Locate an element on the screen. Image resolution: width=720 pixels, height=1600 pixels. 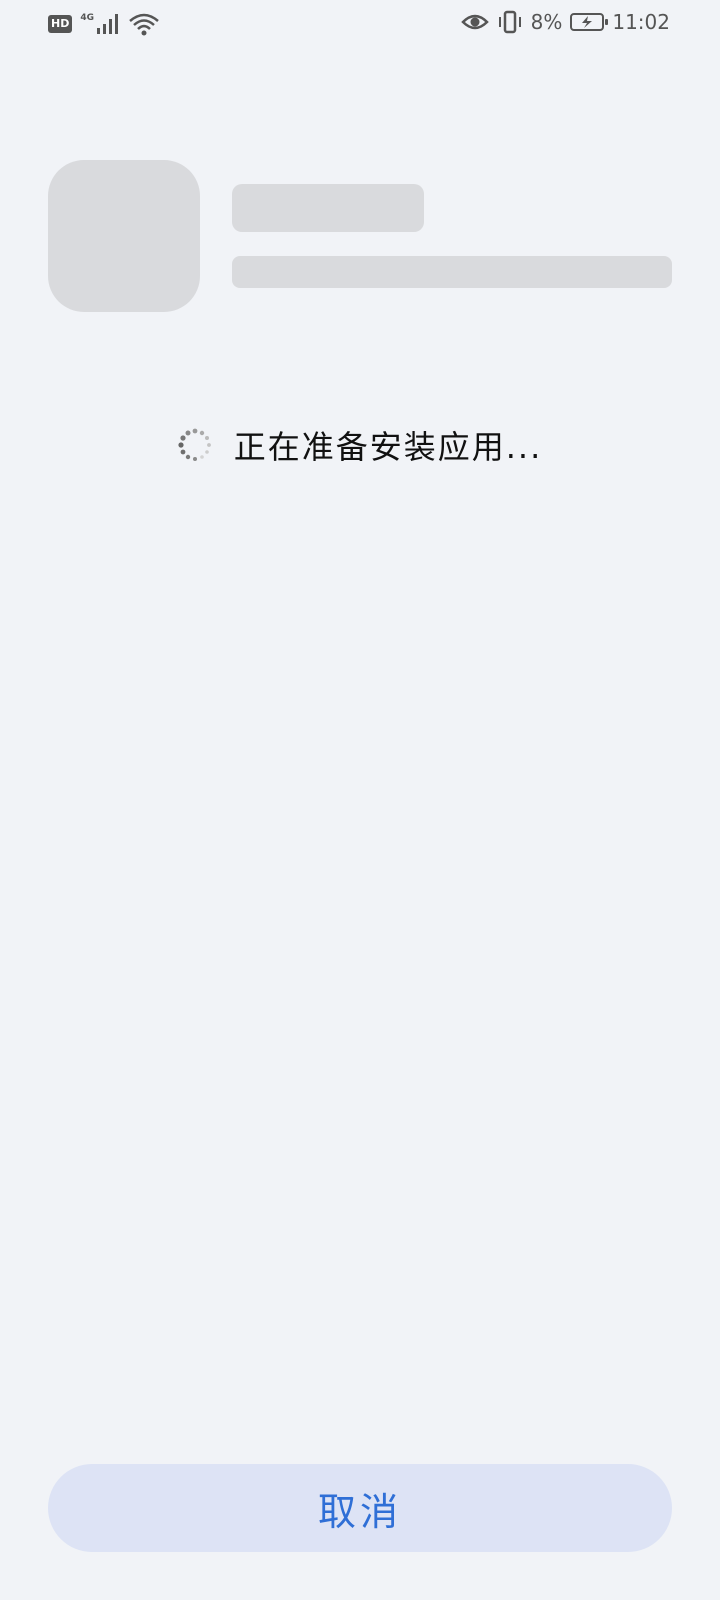
battery-charging-icon is located at coordinates (589, 22).